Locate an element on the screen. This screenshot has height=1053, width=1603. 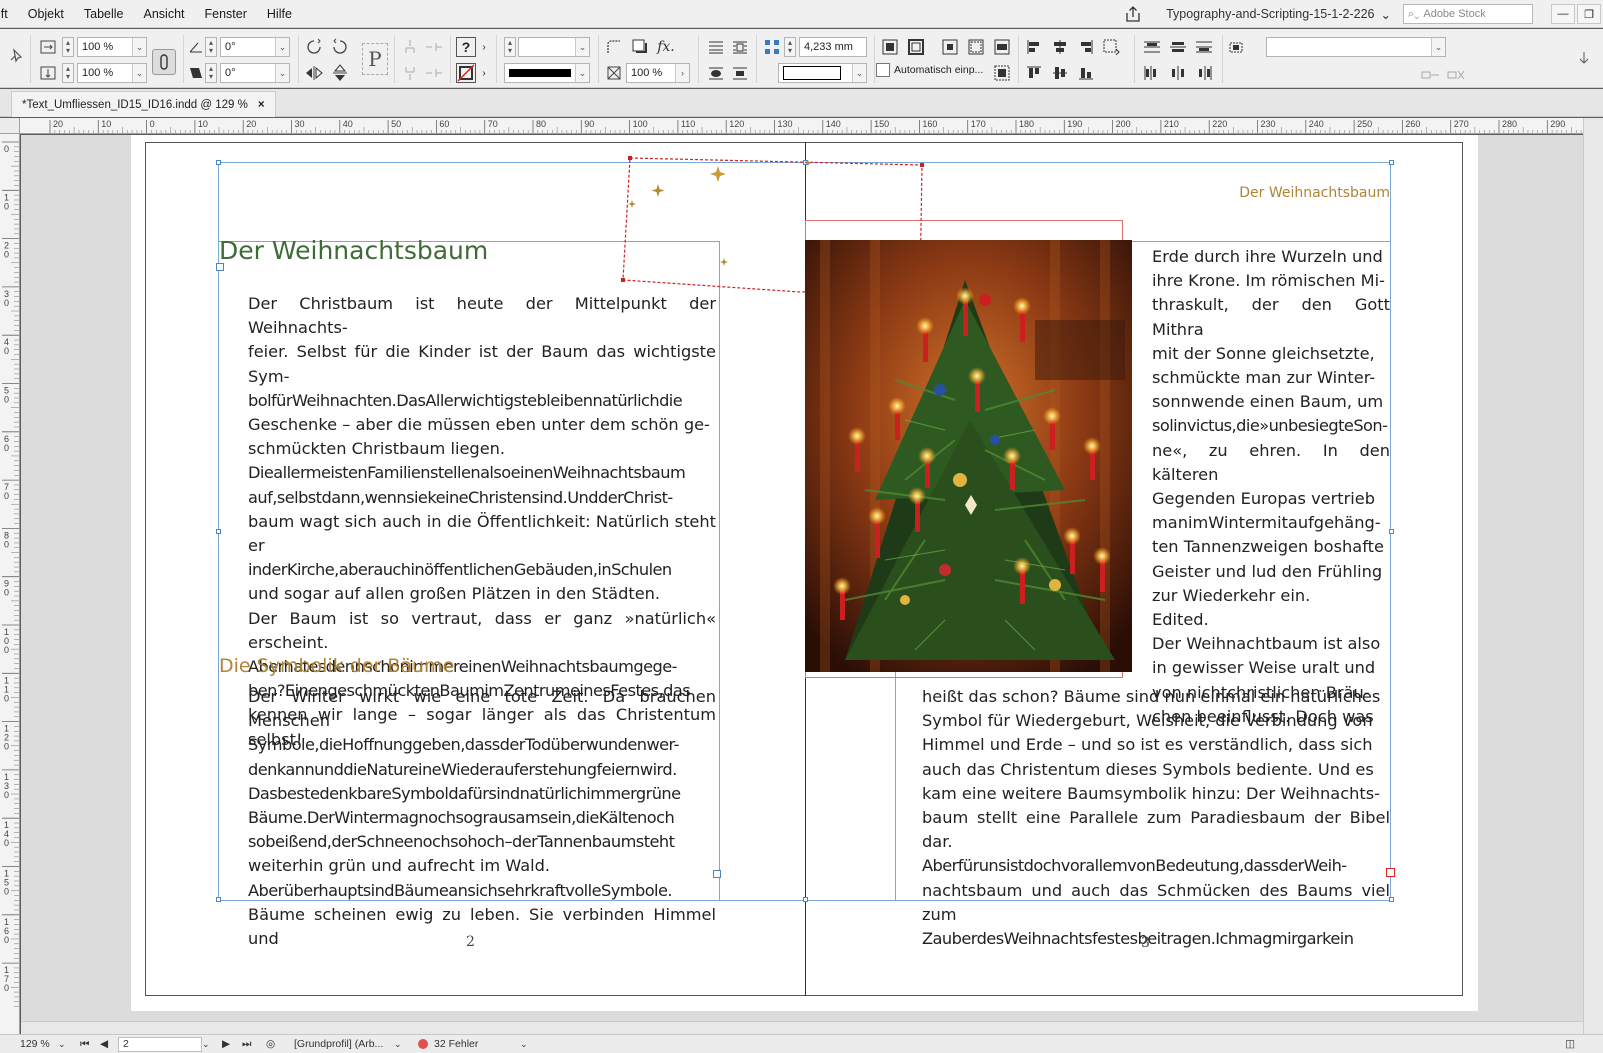
spacing-field: 4,233 mm is located at coordinates (833, 47).